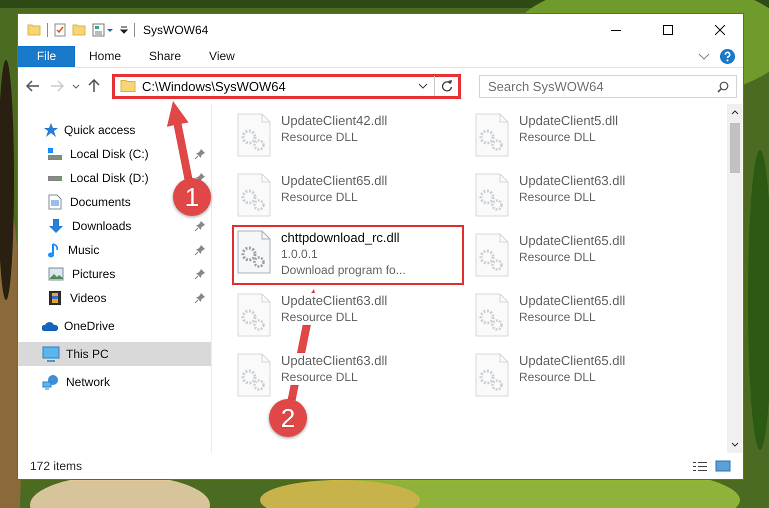 The height and width of the screenshot is (508, 769). I want to click on chevron-icon, so click(704, 56).